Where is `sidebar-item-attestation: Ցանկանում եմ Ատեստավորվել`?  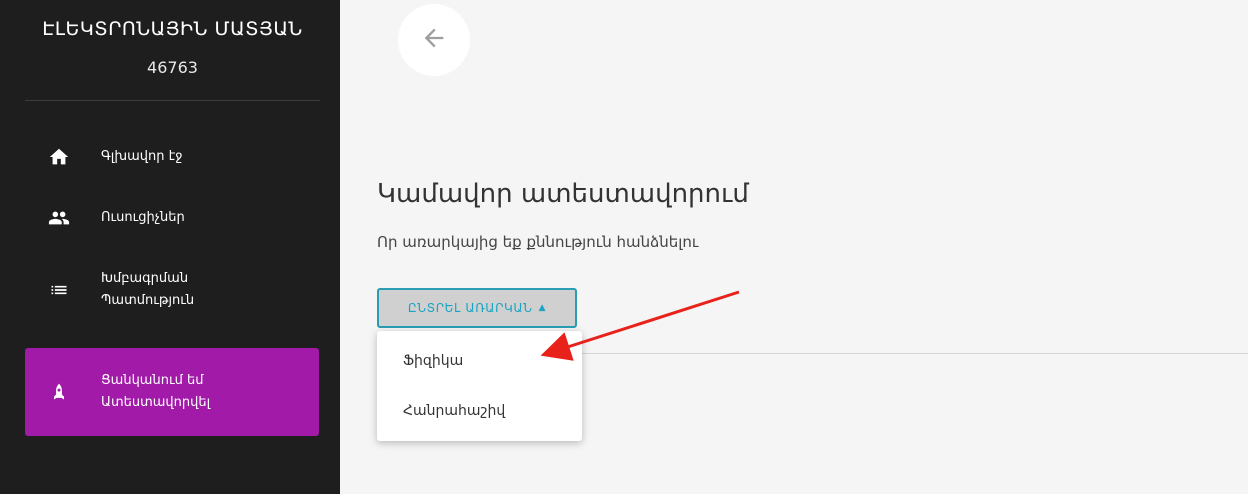 sidebar-item-attestation: Ցանկանում եմ Ատեստավորվել is located at coordinates (172, 392).